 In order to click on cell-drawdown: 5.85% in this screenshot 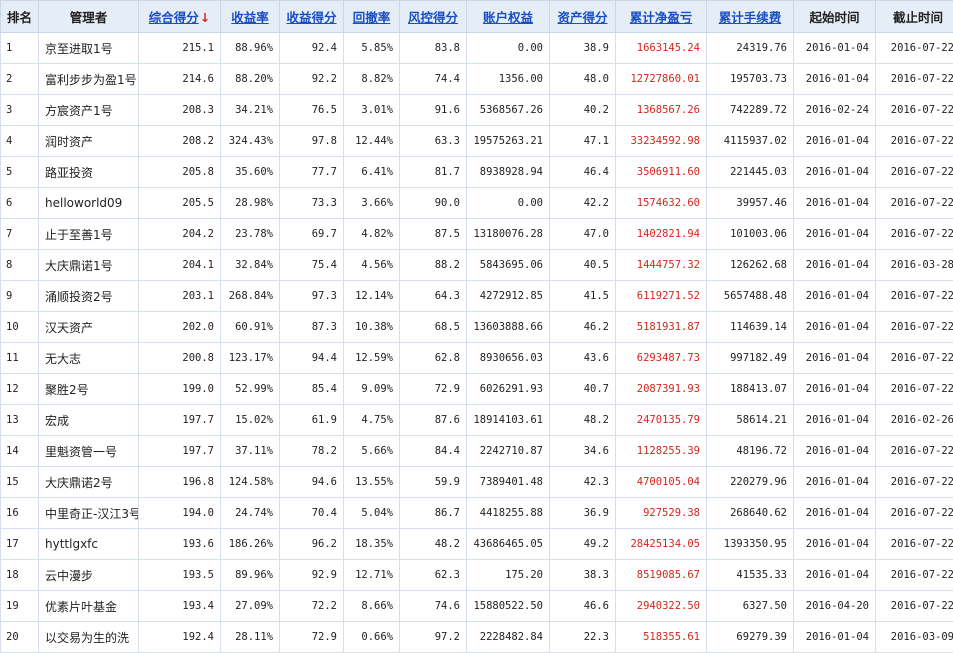, I will do `click(372, 48)`.